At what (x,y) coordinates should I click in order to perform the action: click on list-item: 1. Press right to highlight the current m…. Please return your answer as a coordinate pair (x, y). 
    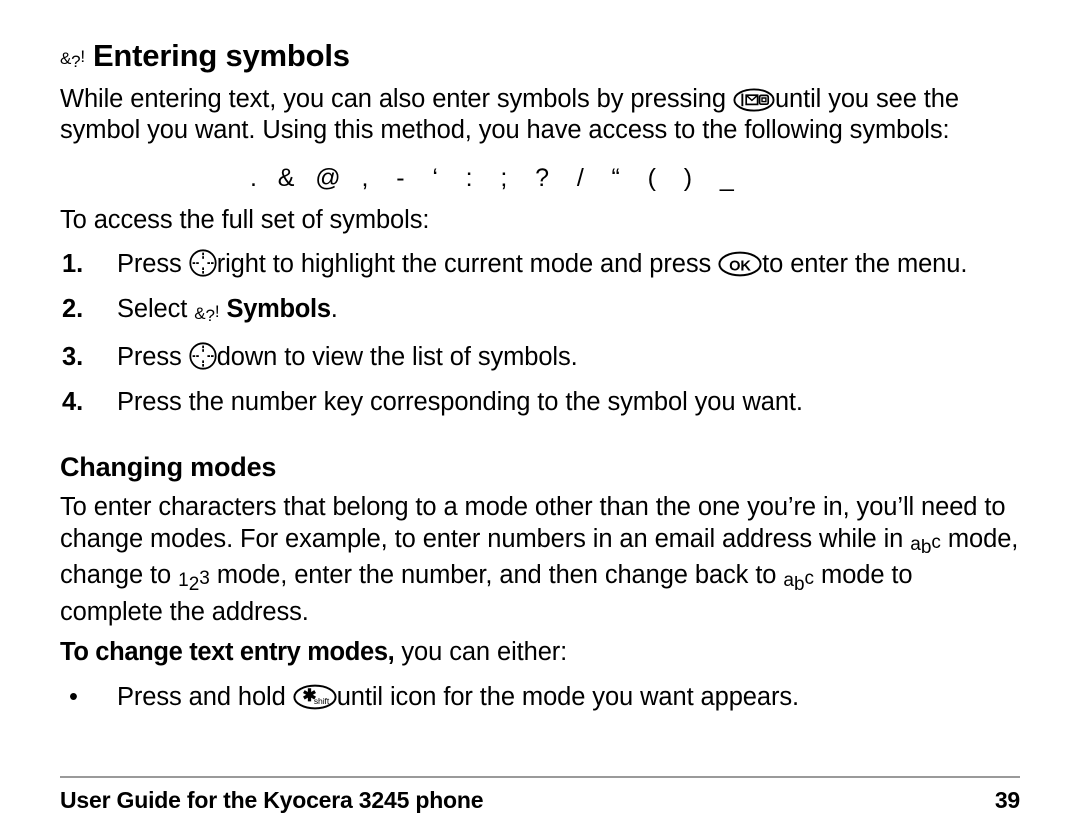
    Looking at the image, I should click on (540, 258).